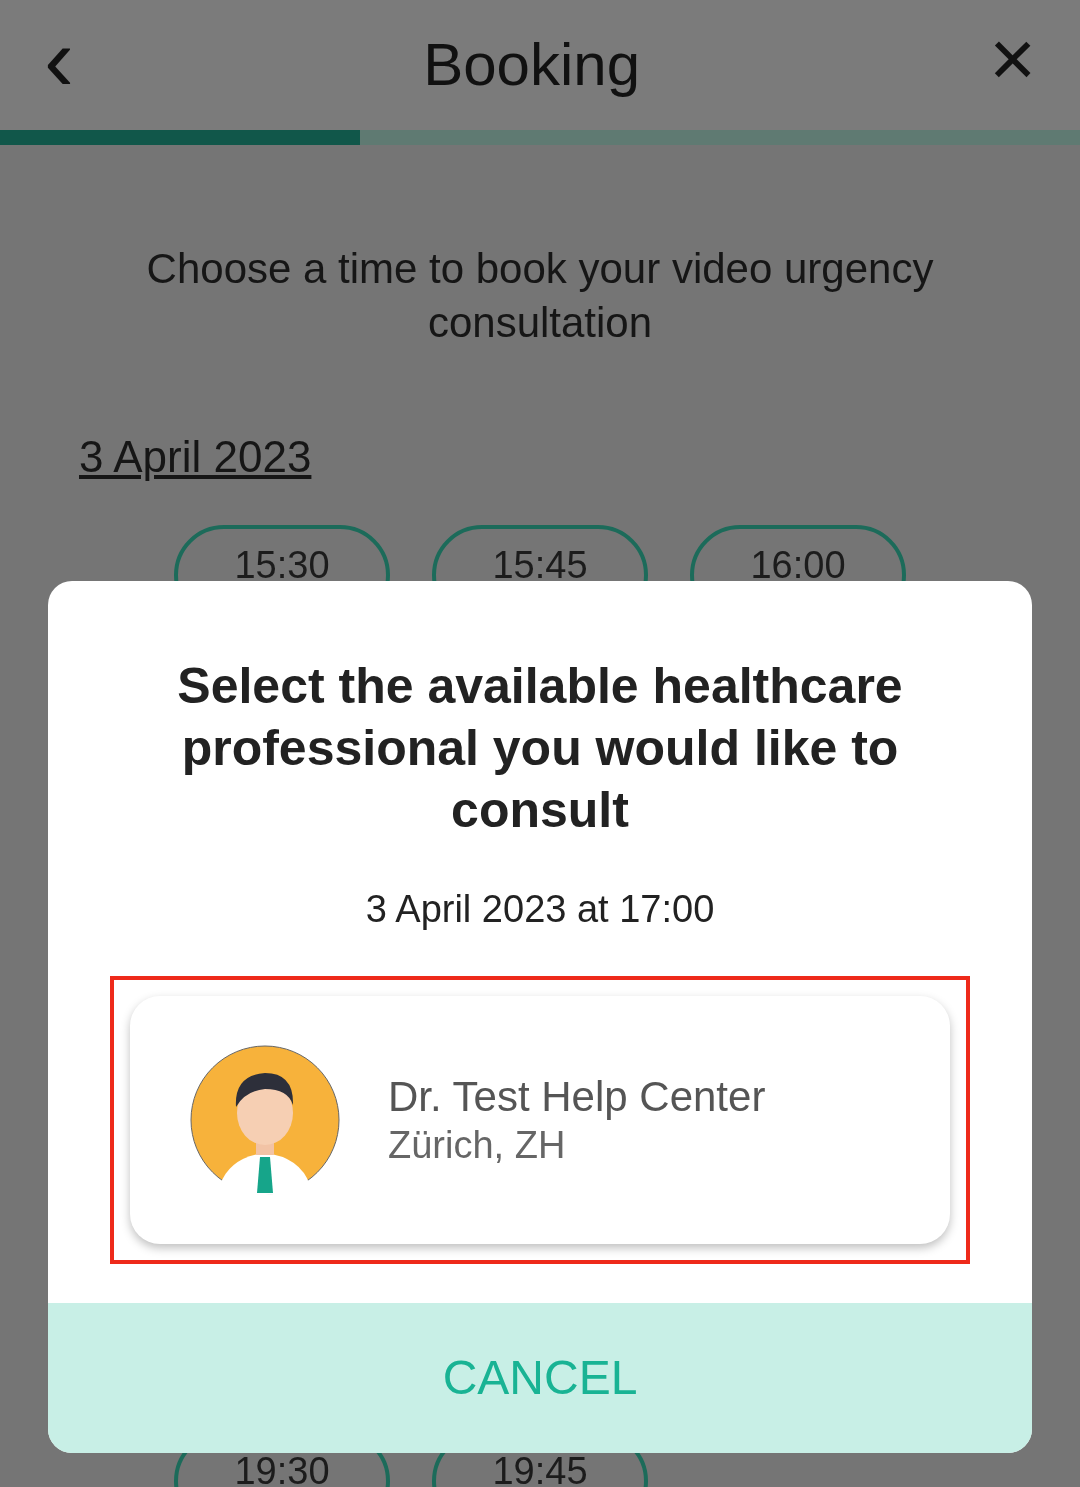 The height and width of the screenshot is (1487, 1080). Describe the element at coordinates (477, 1145) in the screenshot. I see `professional-location: Zürich, ZH` at that location.